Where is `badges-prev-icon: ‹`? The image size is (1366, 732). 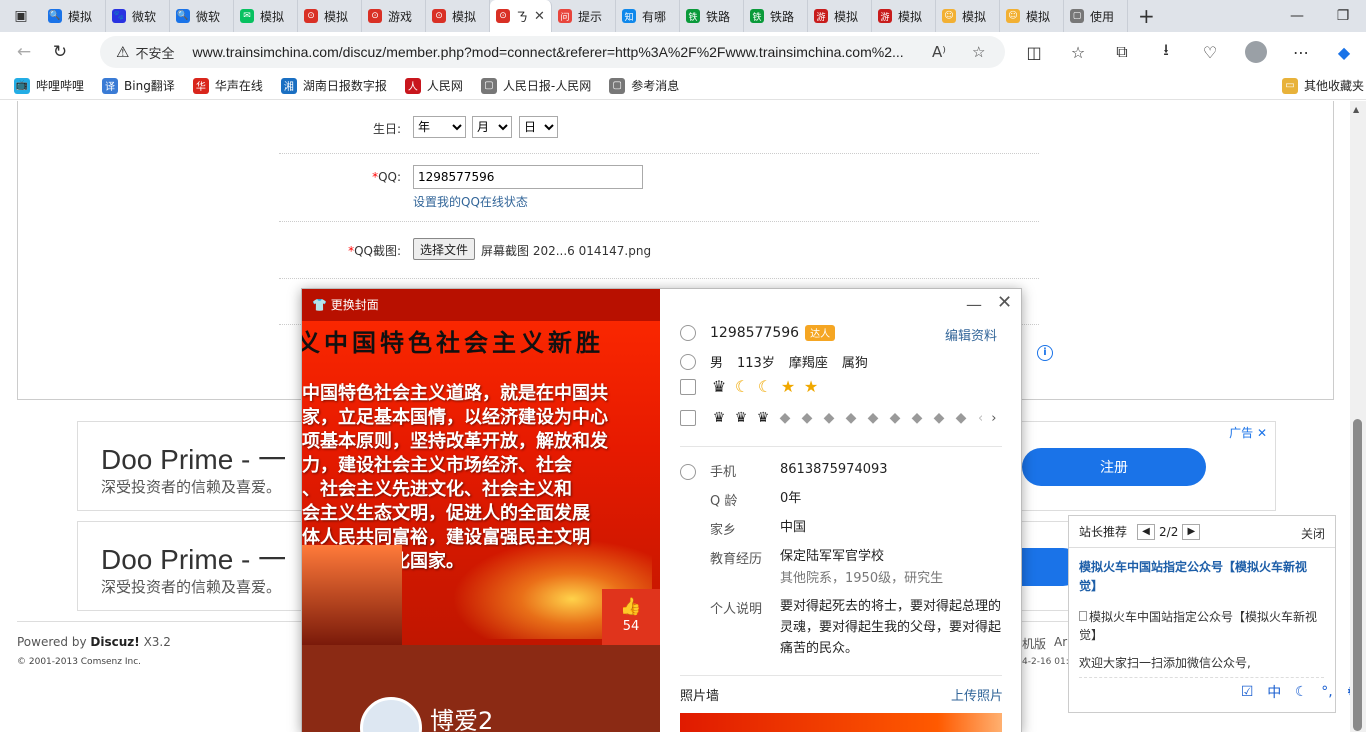
badges-prev-icon: ‹ is located at coordinates (980, 418).